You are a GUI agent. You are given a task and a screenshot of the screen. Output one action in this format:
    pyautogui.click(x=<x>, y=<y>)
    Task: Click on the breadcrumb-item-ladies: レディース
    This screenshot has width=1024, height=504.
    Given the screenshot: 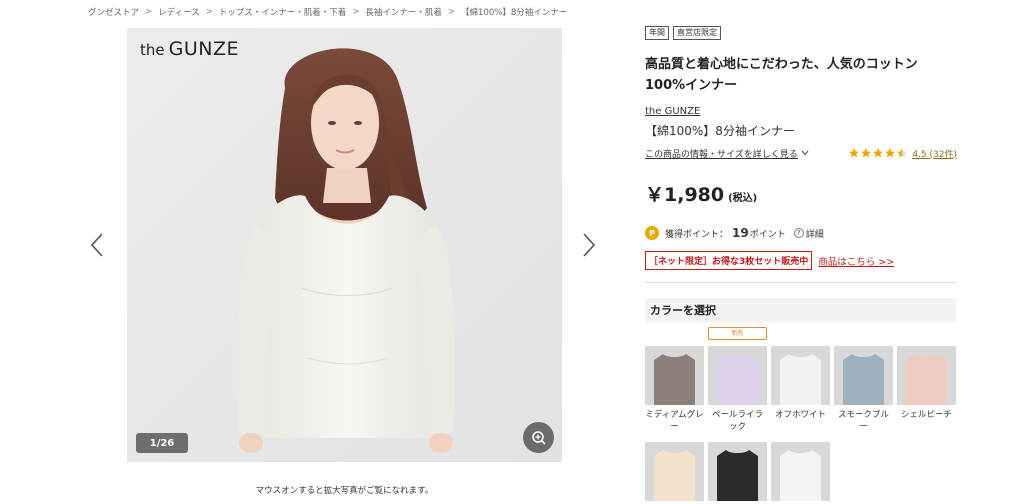 What is the action you would take?
    pyautogui.click(x=178, y=12)
    